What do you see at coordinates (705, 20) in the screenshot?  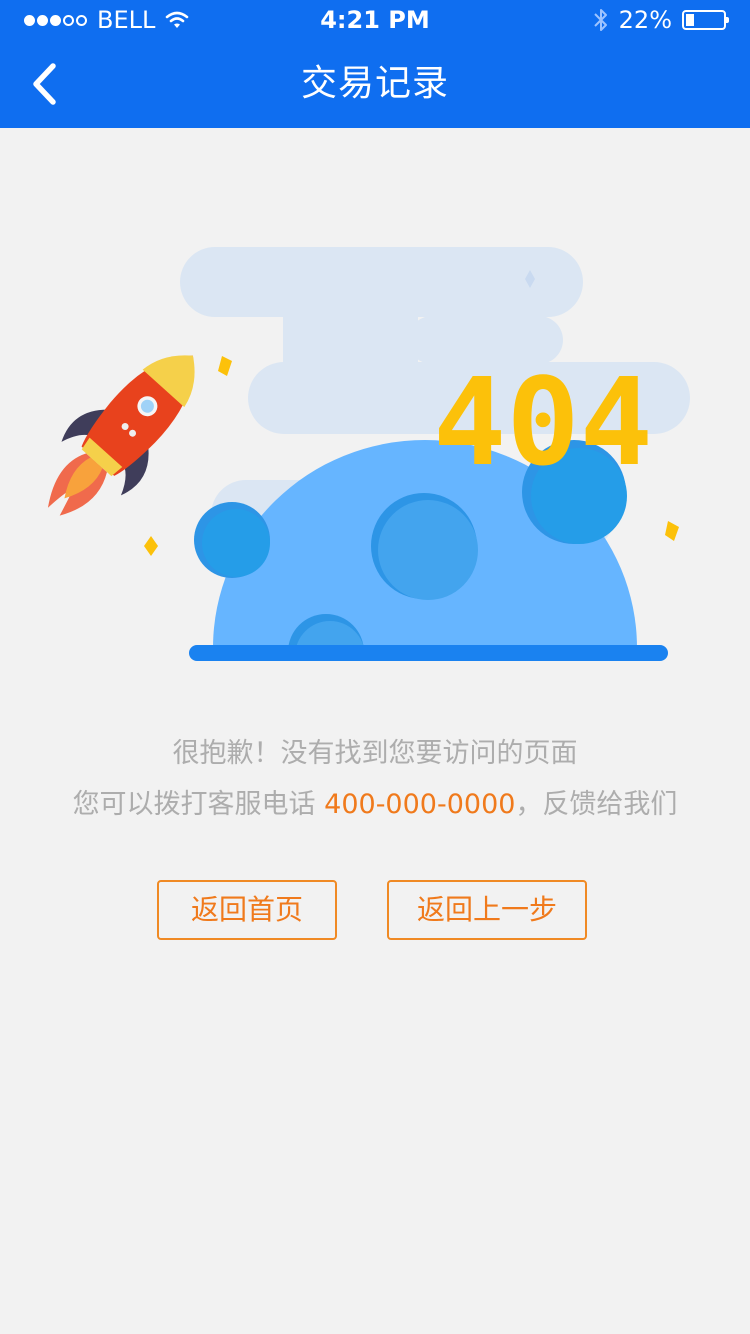 I see `battery-icon` at bounding box center [705, 20].